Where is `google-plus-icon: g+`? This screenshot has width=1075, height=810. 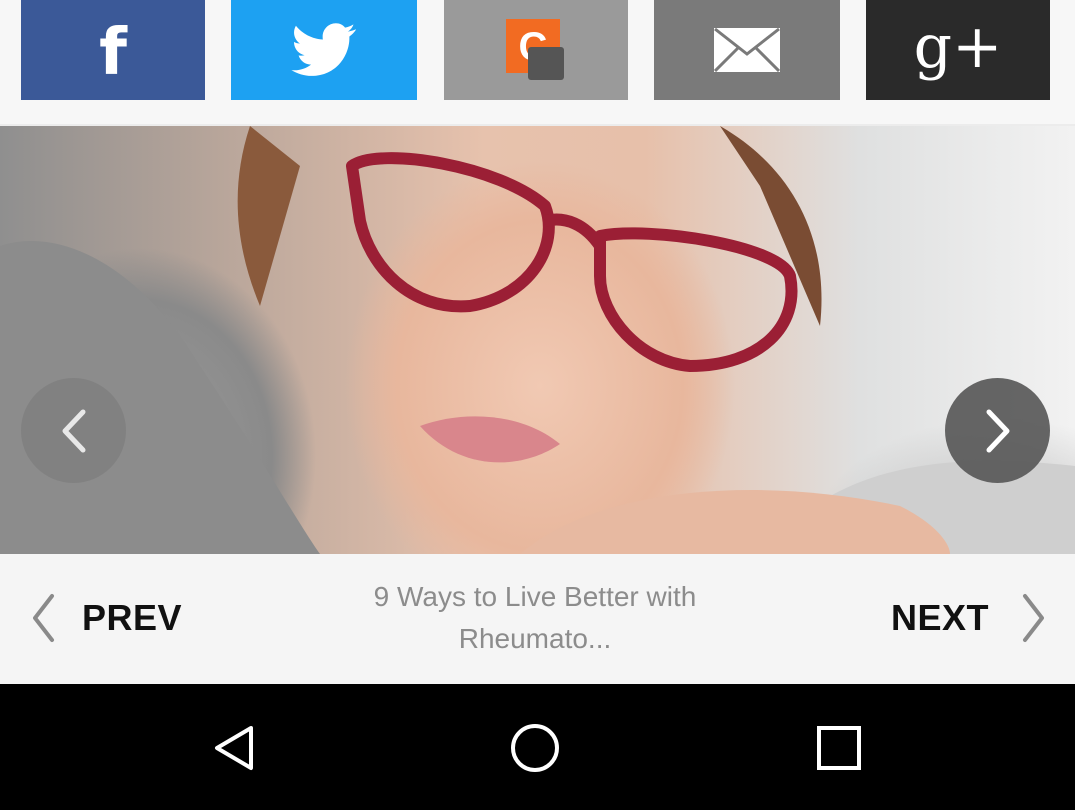 google-plus-icon: g+ is located at coordinates (958, 47).